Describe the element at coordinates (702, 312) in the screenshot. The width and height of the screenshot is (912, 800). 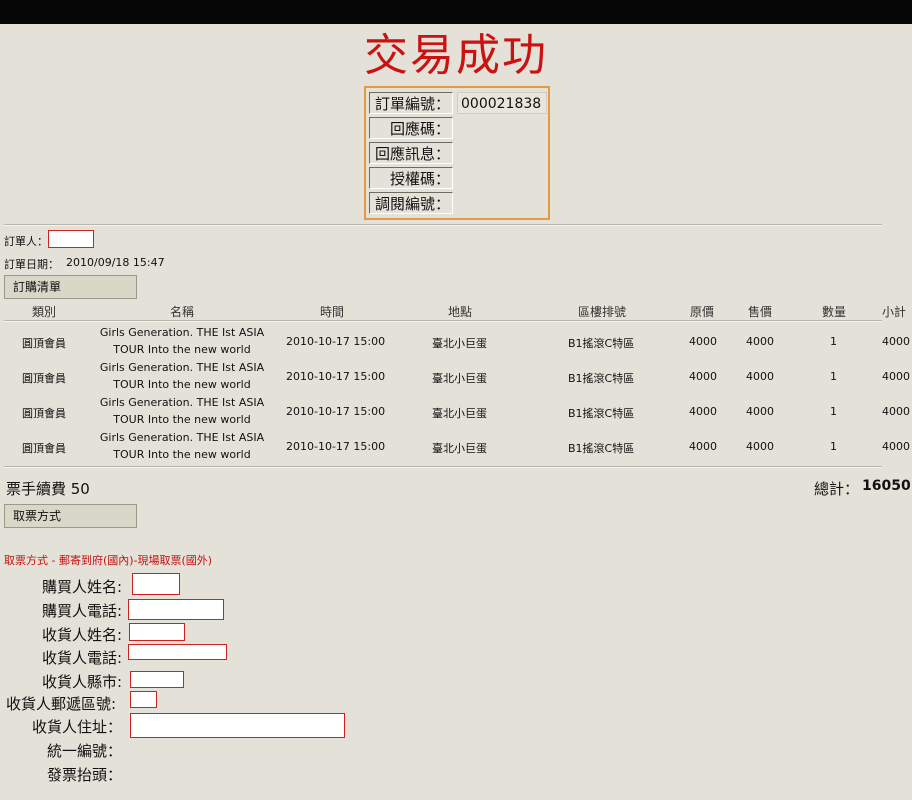
I see `col-header-original-price: 原價` at that location.